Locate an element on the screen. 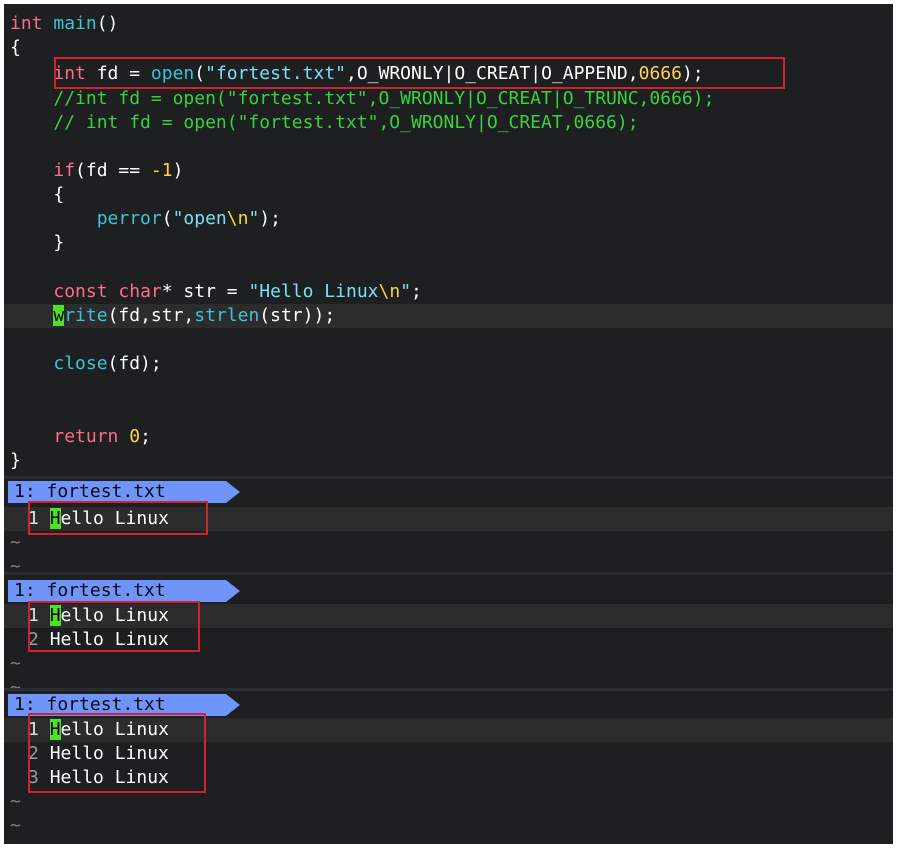  code-text: ( is located at coordinates (167, 218).